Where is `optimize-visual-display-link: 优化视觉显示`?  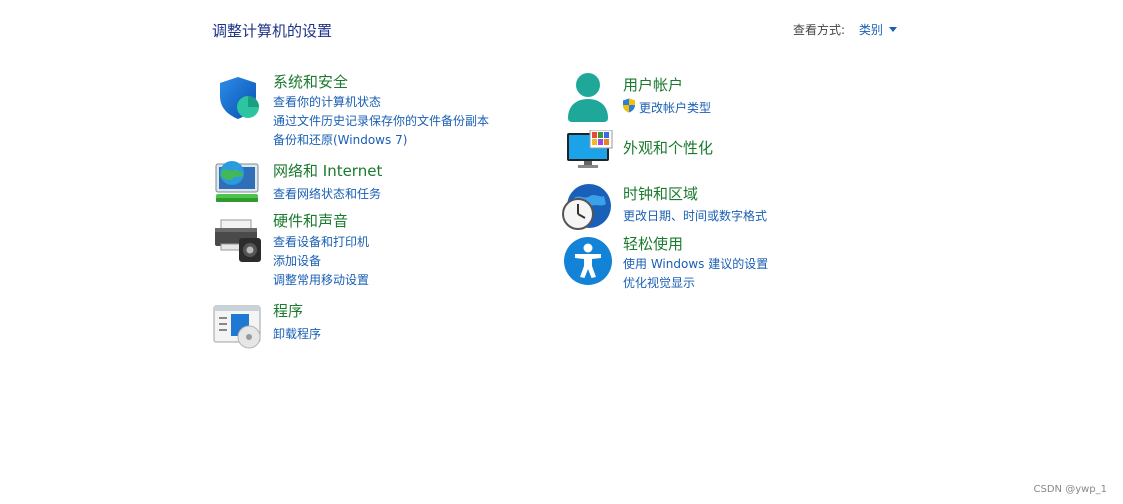 optimize-visual-display-link: 优化视觉显示 is located at coordinates (659, 282).